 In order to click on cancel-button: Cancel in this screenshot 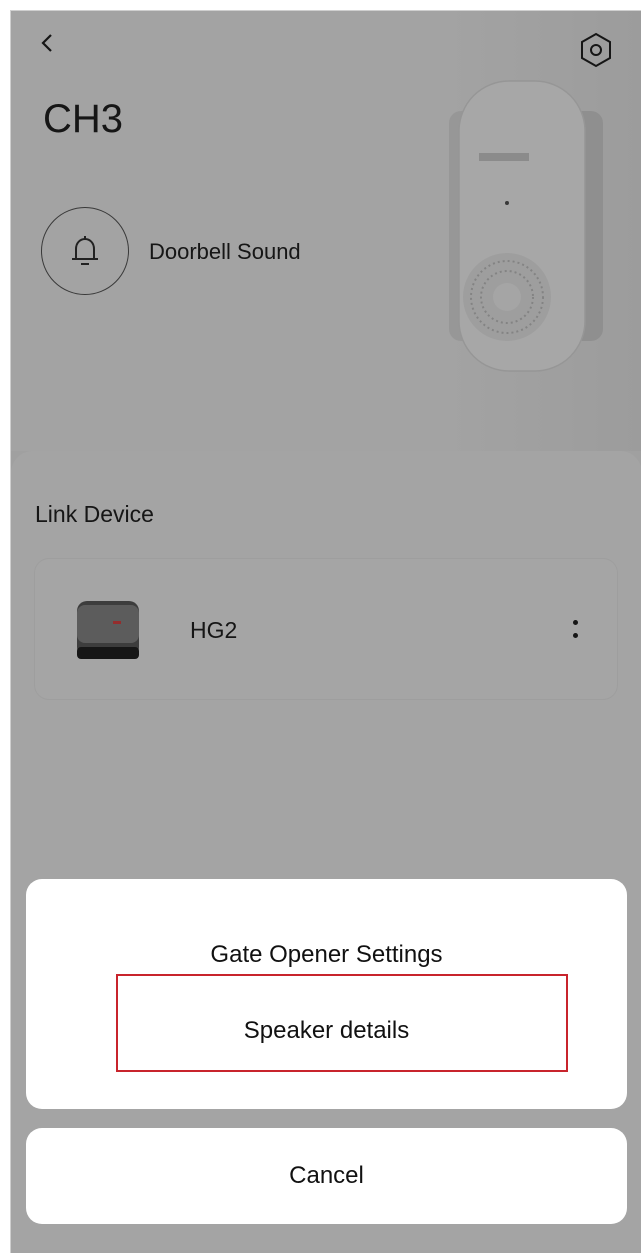, I will do `click(326, 1176)`.